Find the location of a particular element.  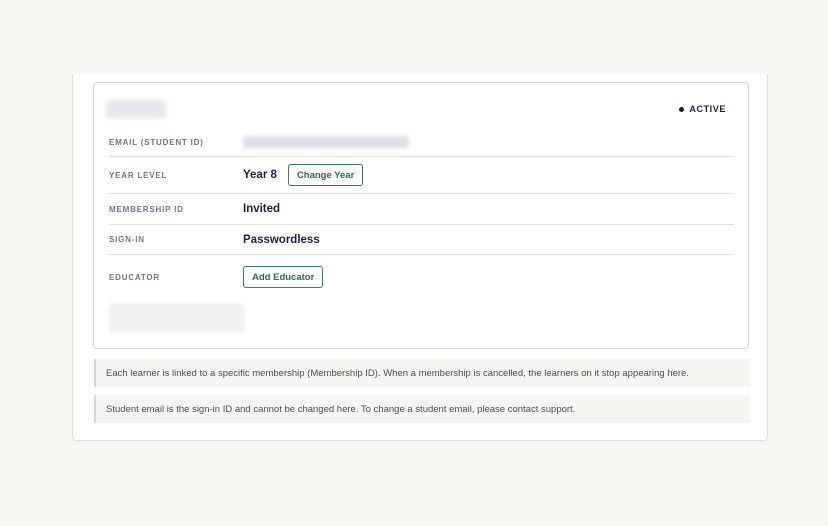

learner-action-button-redacted is located at coordinates (176, 318).